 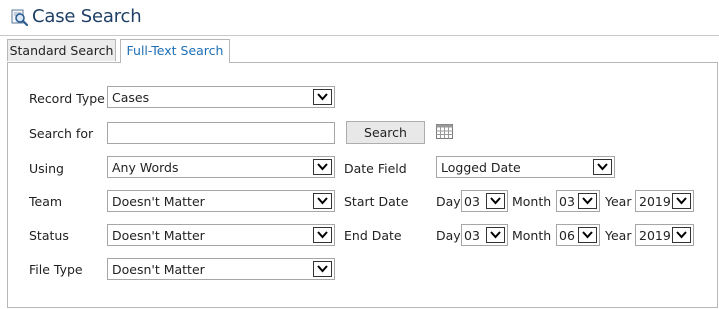 I want to click on end-year-select: 2019, so click(x=664, y=235).